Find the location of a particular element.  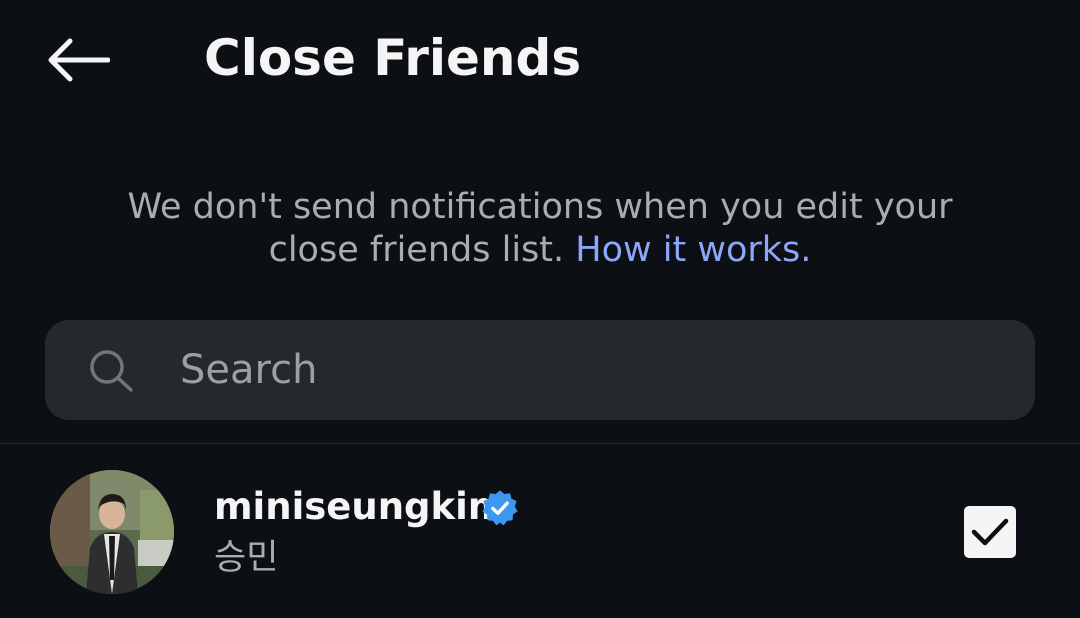

search-input is located at coordinates (590, 370).